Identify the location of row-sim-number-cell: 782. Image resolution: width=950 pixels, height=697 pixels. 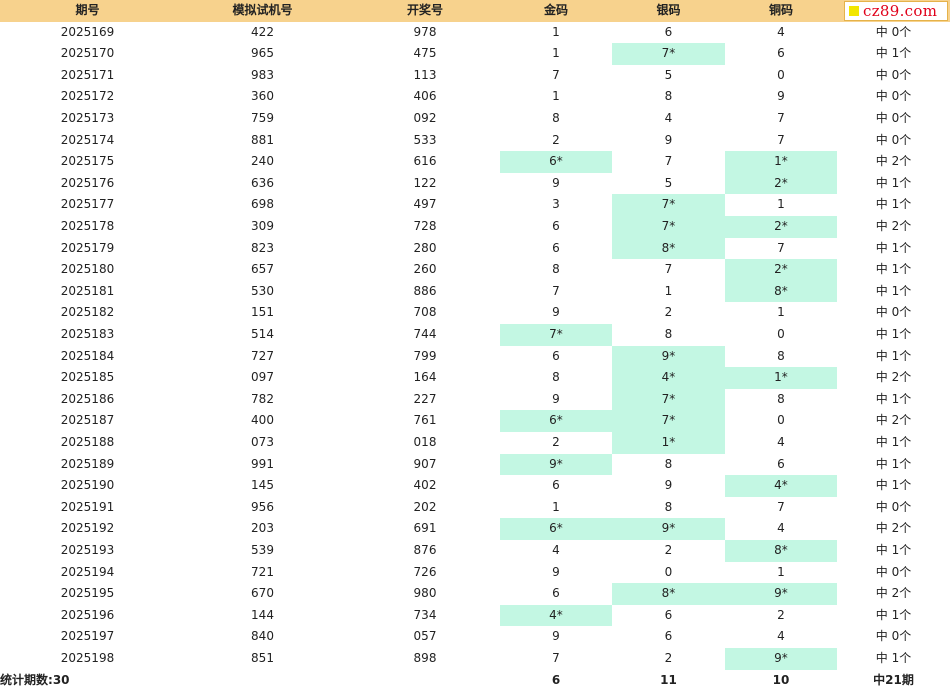
(262, 398).